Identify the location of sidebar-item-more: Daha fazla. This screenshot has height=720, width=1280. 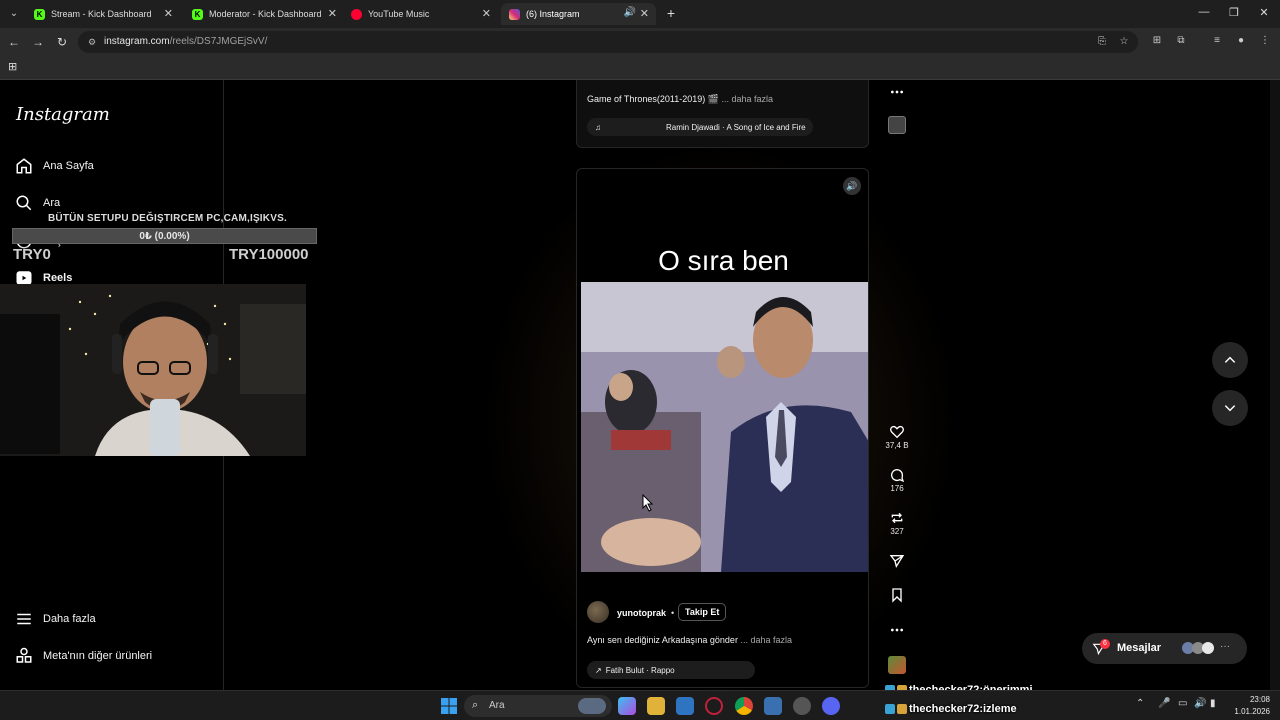
(55, 619).